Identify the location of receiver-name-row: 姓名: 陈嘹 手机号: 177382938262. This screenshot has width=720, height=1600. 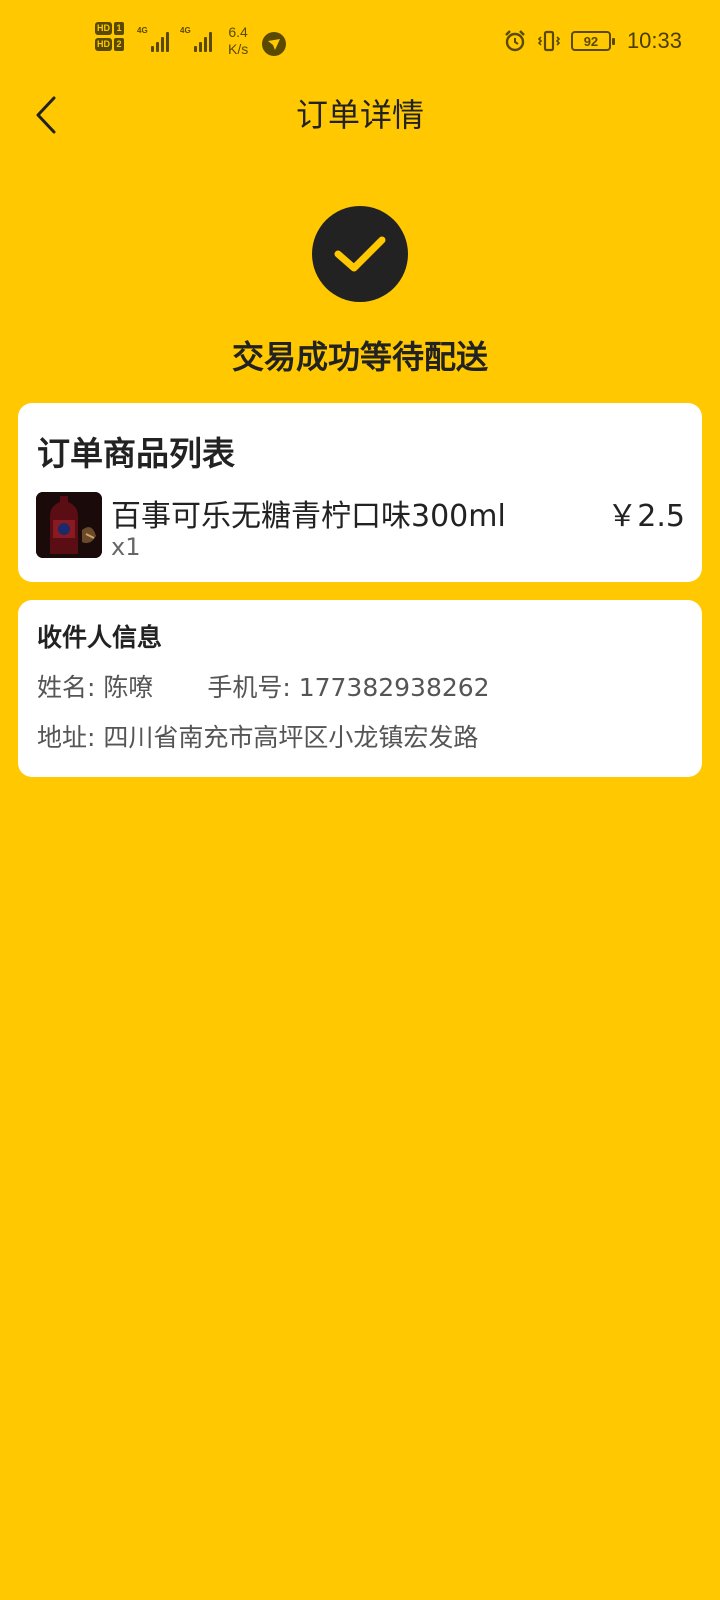
(263, 686).